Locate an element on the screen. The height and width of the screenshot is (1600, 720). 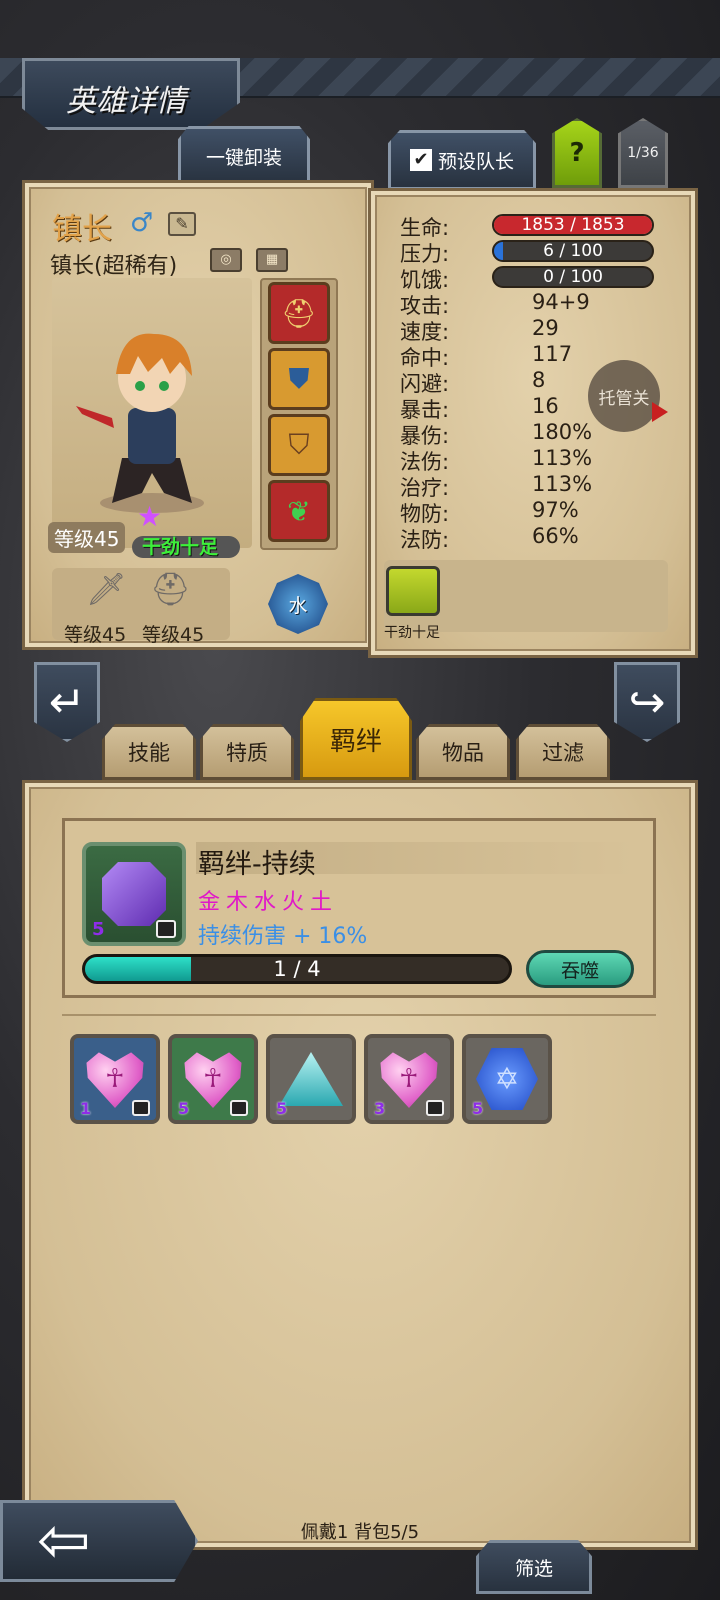
filter-button: 筛选 is located at coordinates (534, 1567).